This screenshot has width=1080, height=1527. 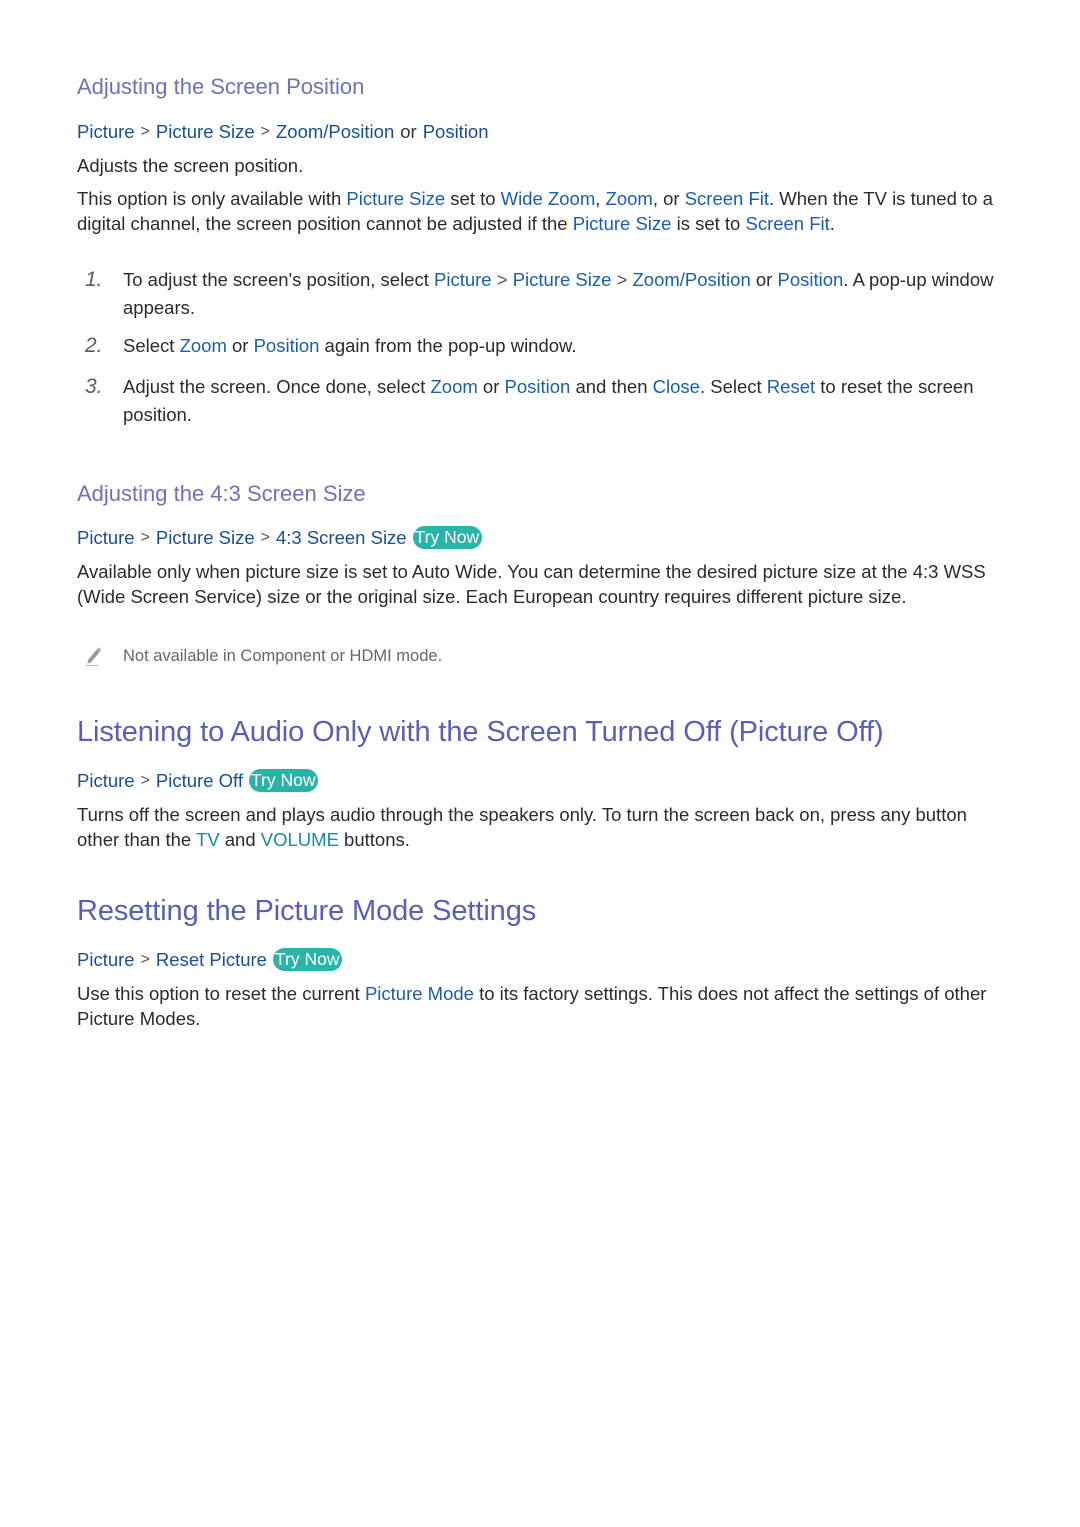 I want to click on path-item: 4:3 Screen Size, so click(x=341, y=538).